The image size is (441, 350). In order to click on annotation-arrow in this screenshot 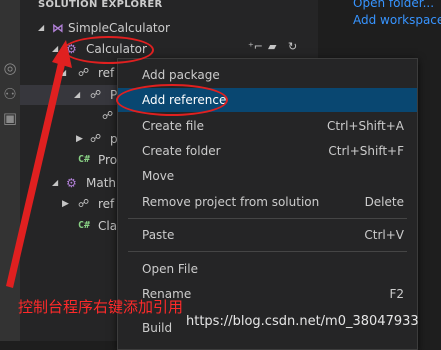, I will do `click(39, 164)`.